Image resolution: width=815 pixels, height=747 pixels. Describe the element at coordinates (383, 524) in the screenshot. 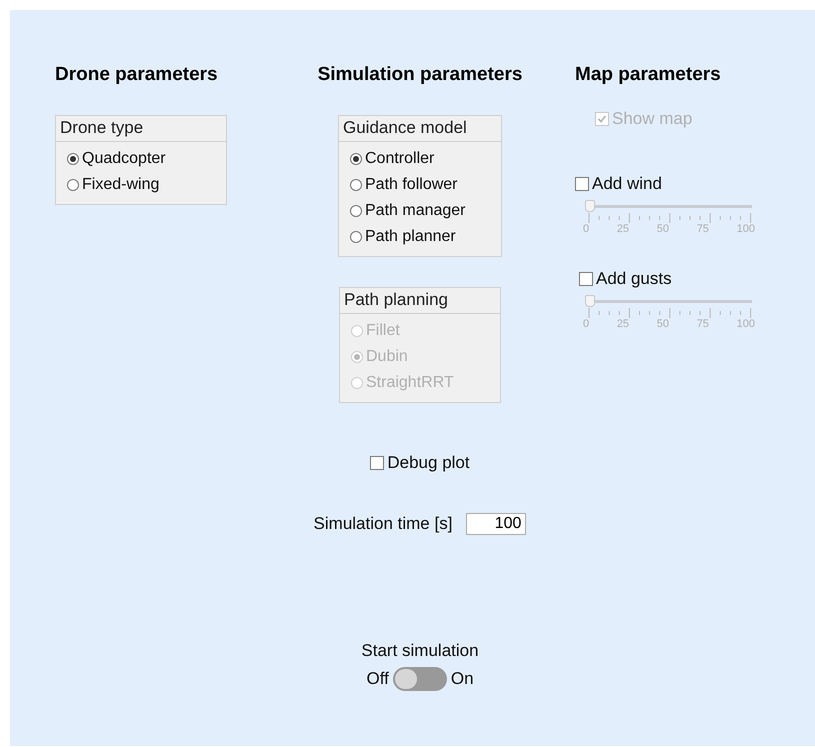

I see `field-label: Simulation time [s]` at that location.